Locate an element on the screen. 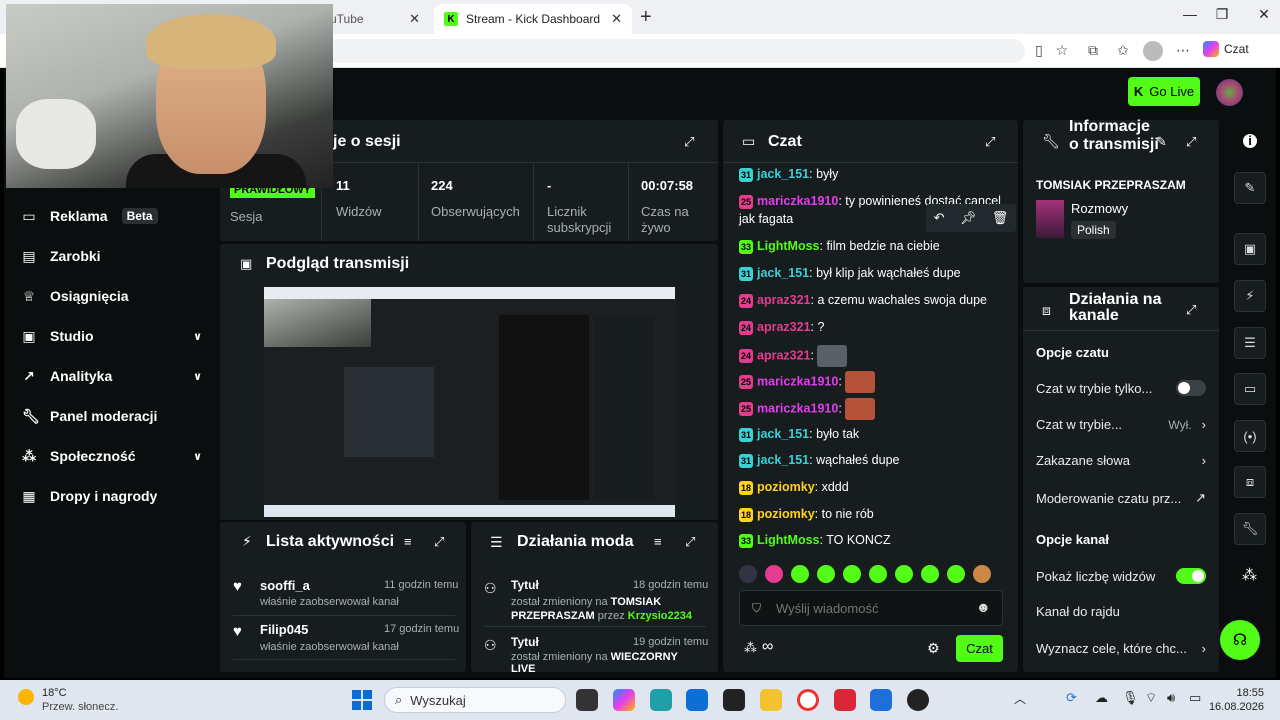 This screenshot has width=1280, height=720. favorite-star-icon: ☆ is located at coordinates (1062, 50).